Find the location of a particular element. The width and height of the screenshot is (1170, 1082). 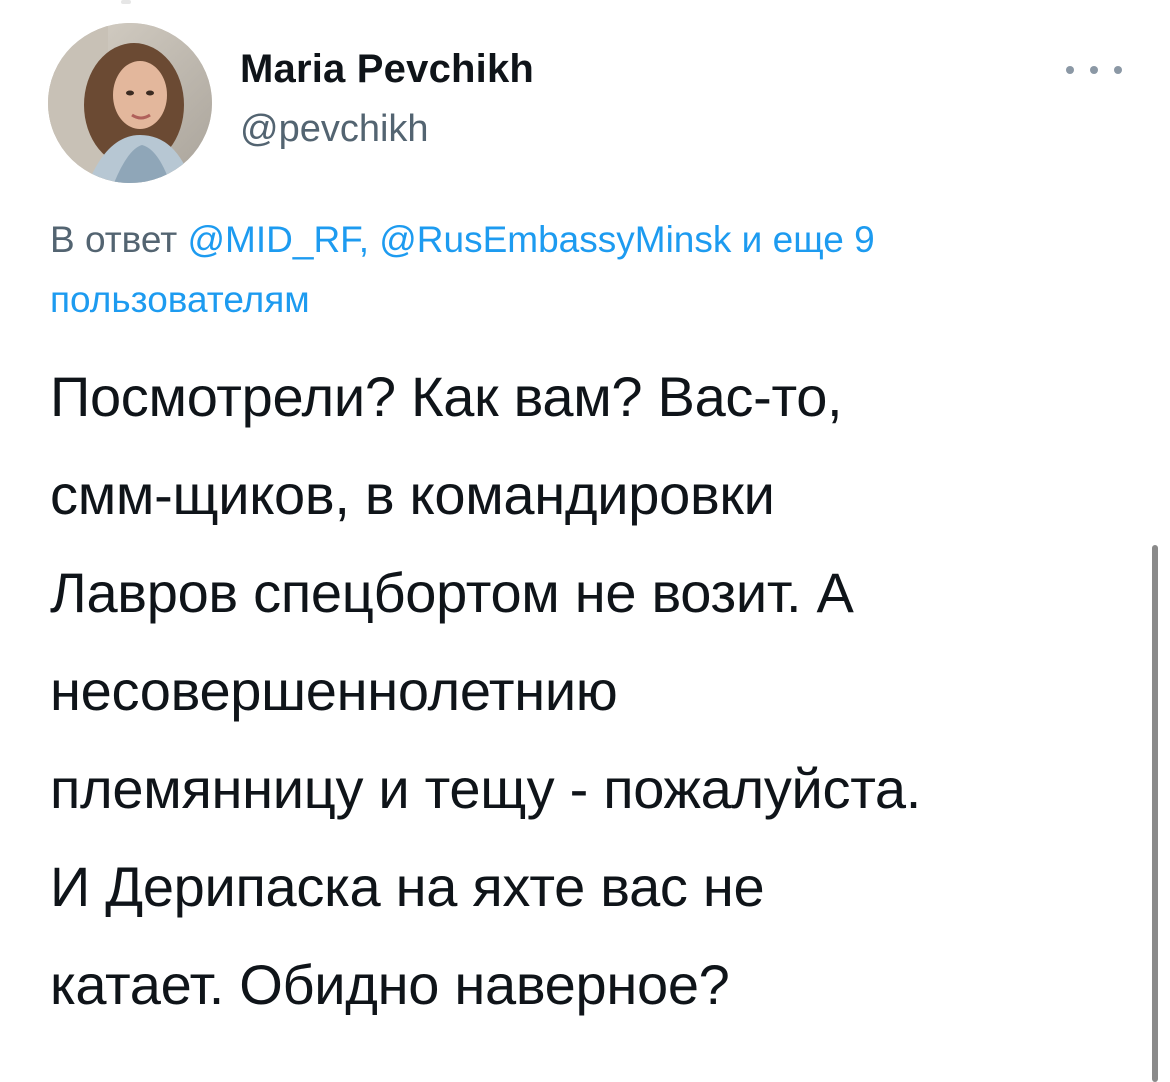

scrollbar is located at coordinates (1155, 813).